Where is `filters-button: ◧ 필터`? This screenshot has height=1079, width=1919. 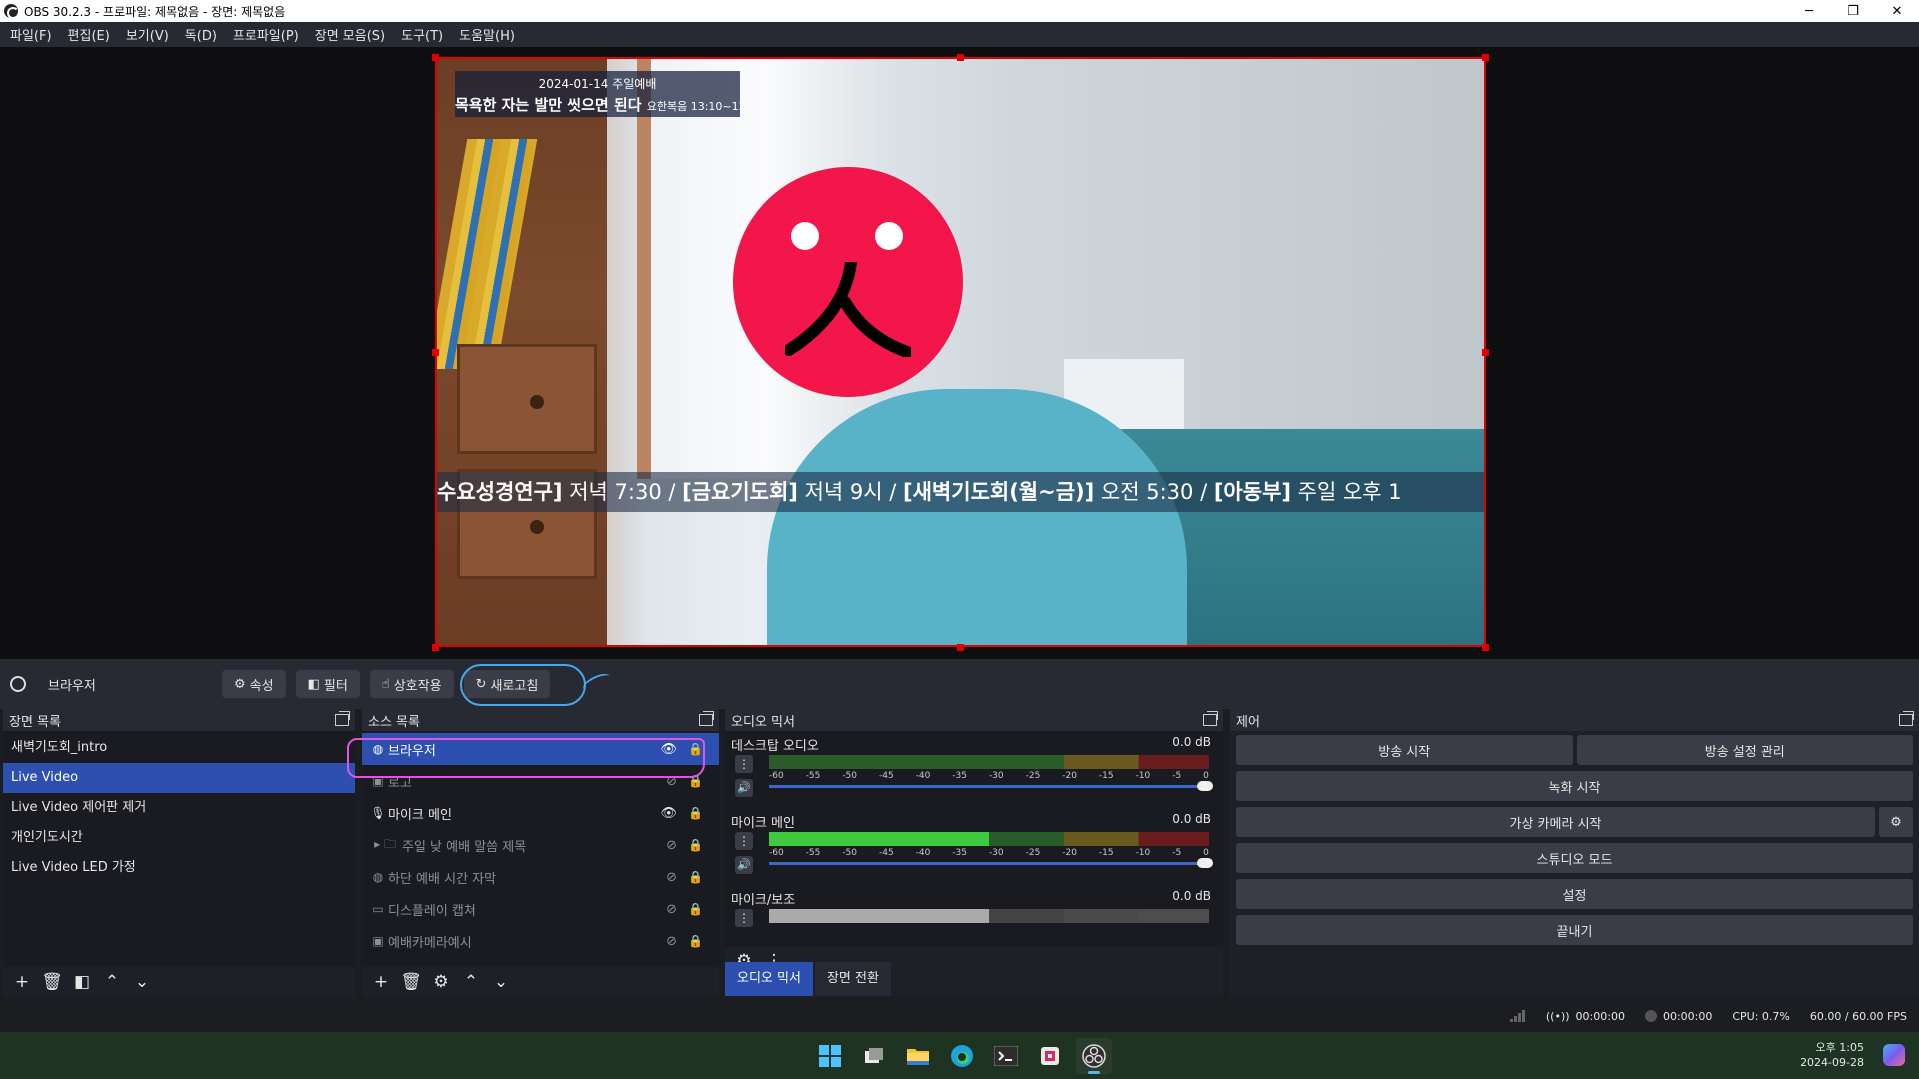 filters-button: ◧ 필터 is located at coordinates (327, 684).